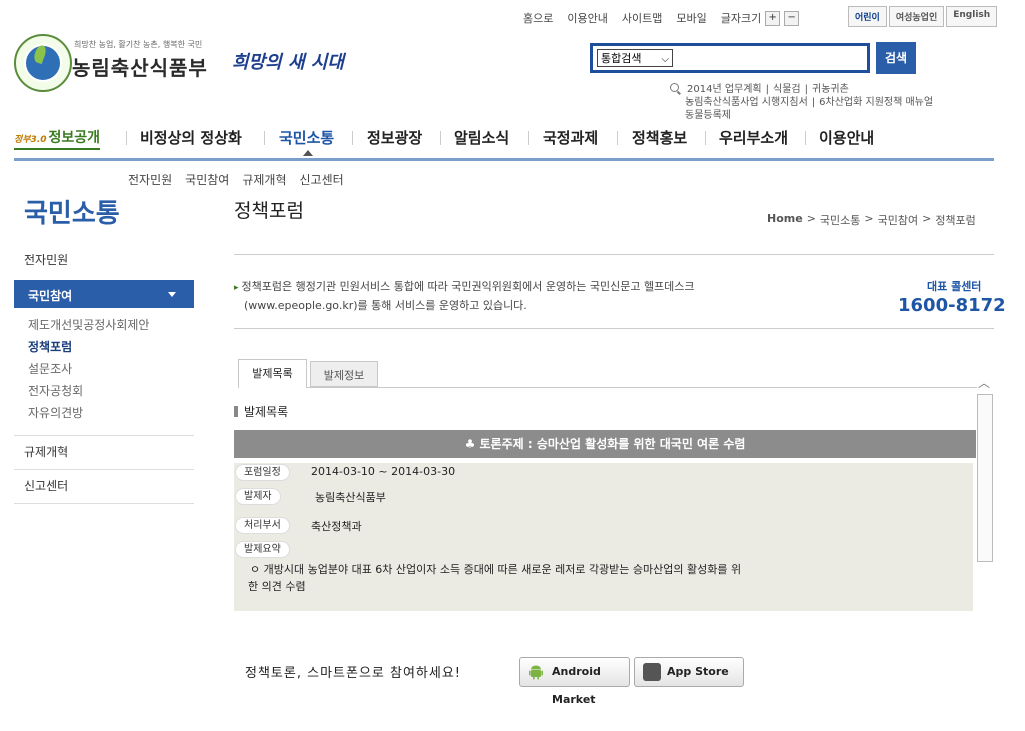  I want to click on breadcrumb-item: 국민소통, so click(840, 220).